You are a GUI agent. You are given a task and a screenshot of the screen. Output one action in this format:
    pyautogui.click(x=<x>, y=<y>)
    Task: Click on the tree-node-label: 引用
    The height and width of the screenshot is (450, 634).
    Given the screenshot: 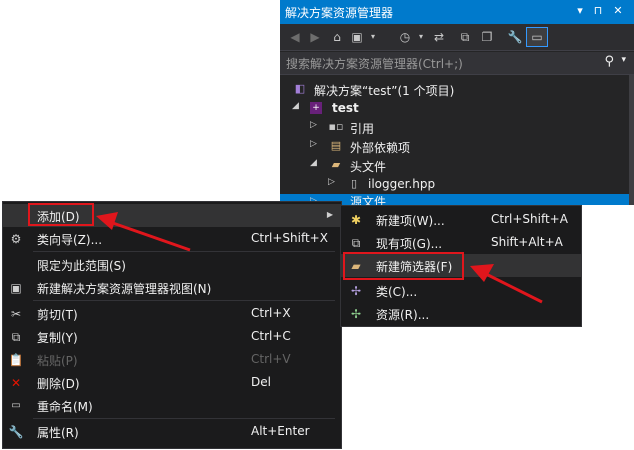 What is the action you would take?
    pyautogui.click(x=362, y=129)
    